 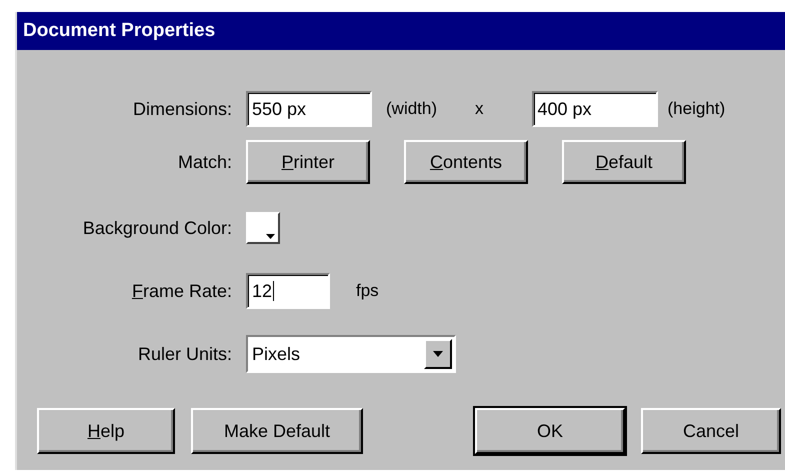 I want to click on ruler-units-dropdown: Pixels, so click(x=351, y=354).